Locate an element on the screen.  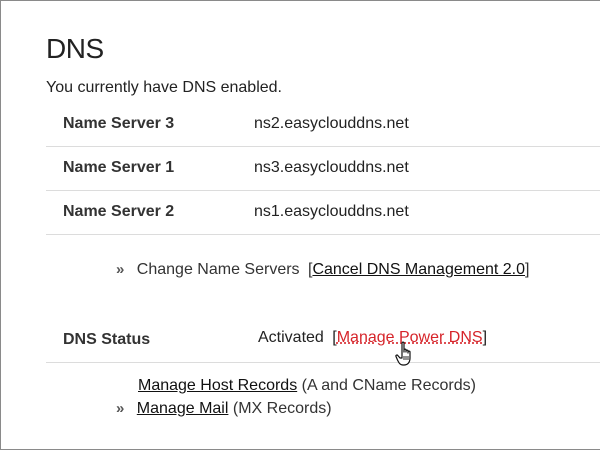
name-server-row: Name Server 2 ns1.easyclouddns.net is located at coordinates (323, 213).